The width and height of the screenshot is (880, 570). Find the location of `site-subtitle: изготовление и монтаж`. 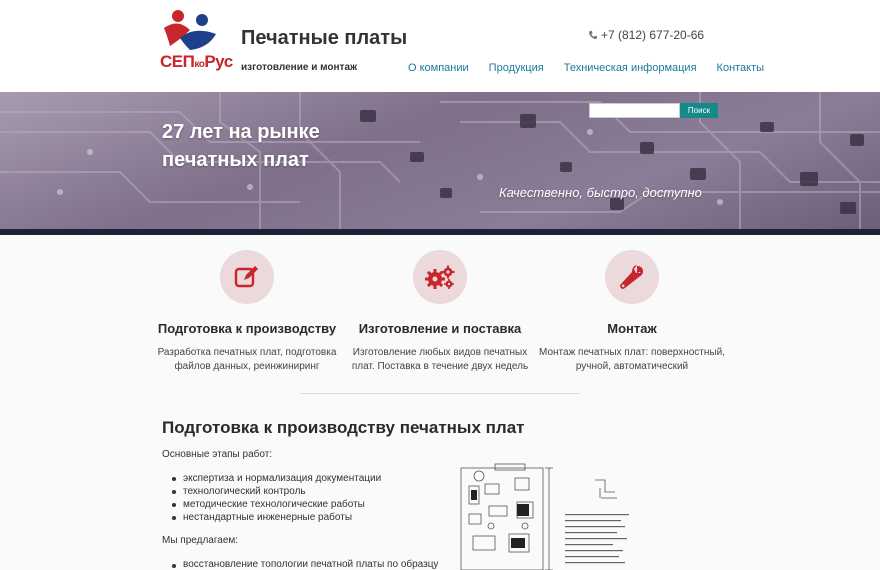

site-subtitle: изготовление и монтаж is located at coordinates (299, 67).